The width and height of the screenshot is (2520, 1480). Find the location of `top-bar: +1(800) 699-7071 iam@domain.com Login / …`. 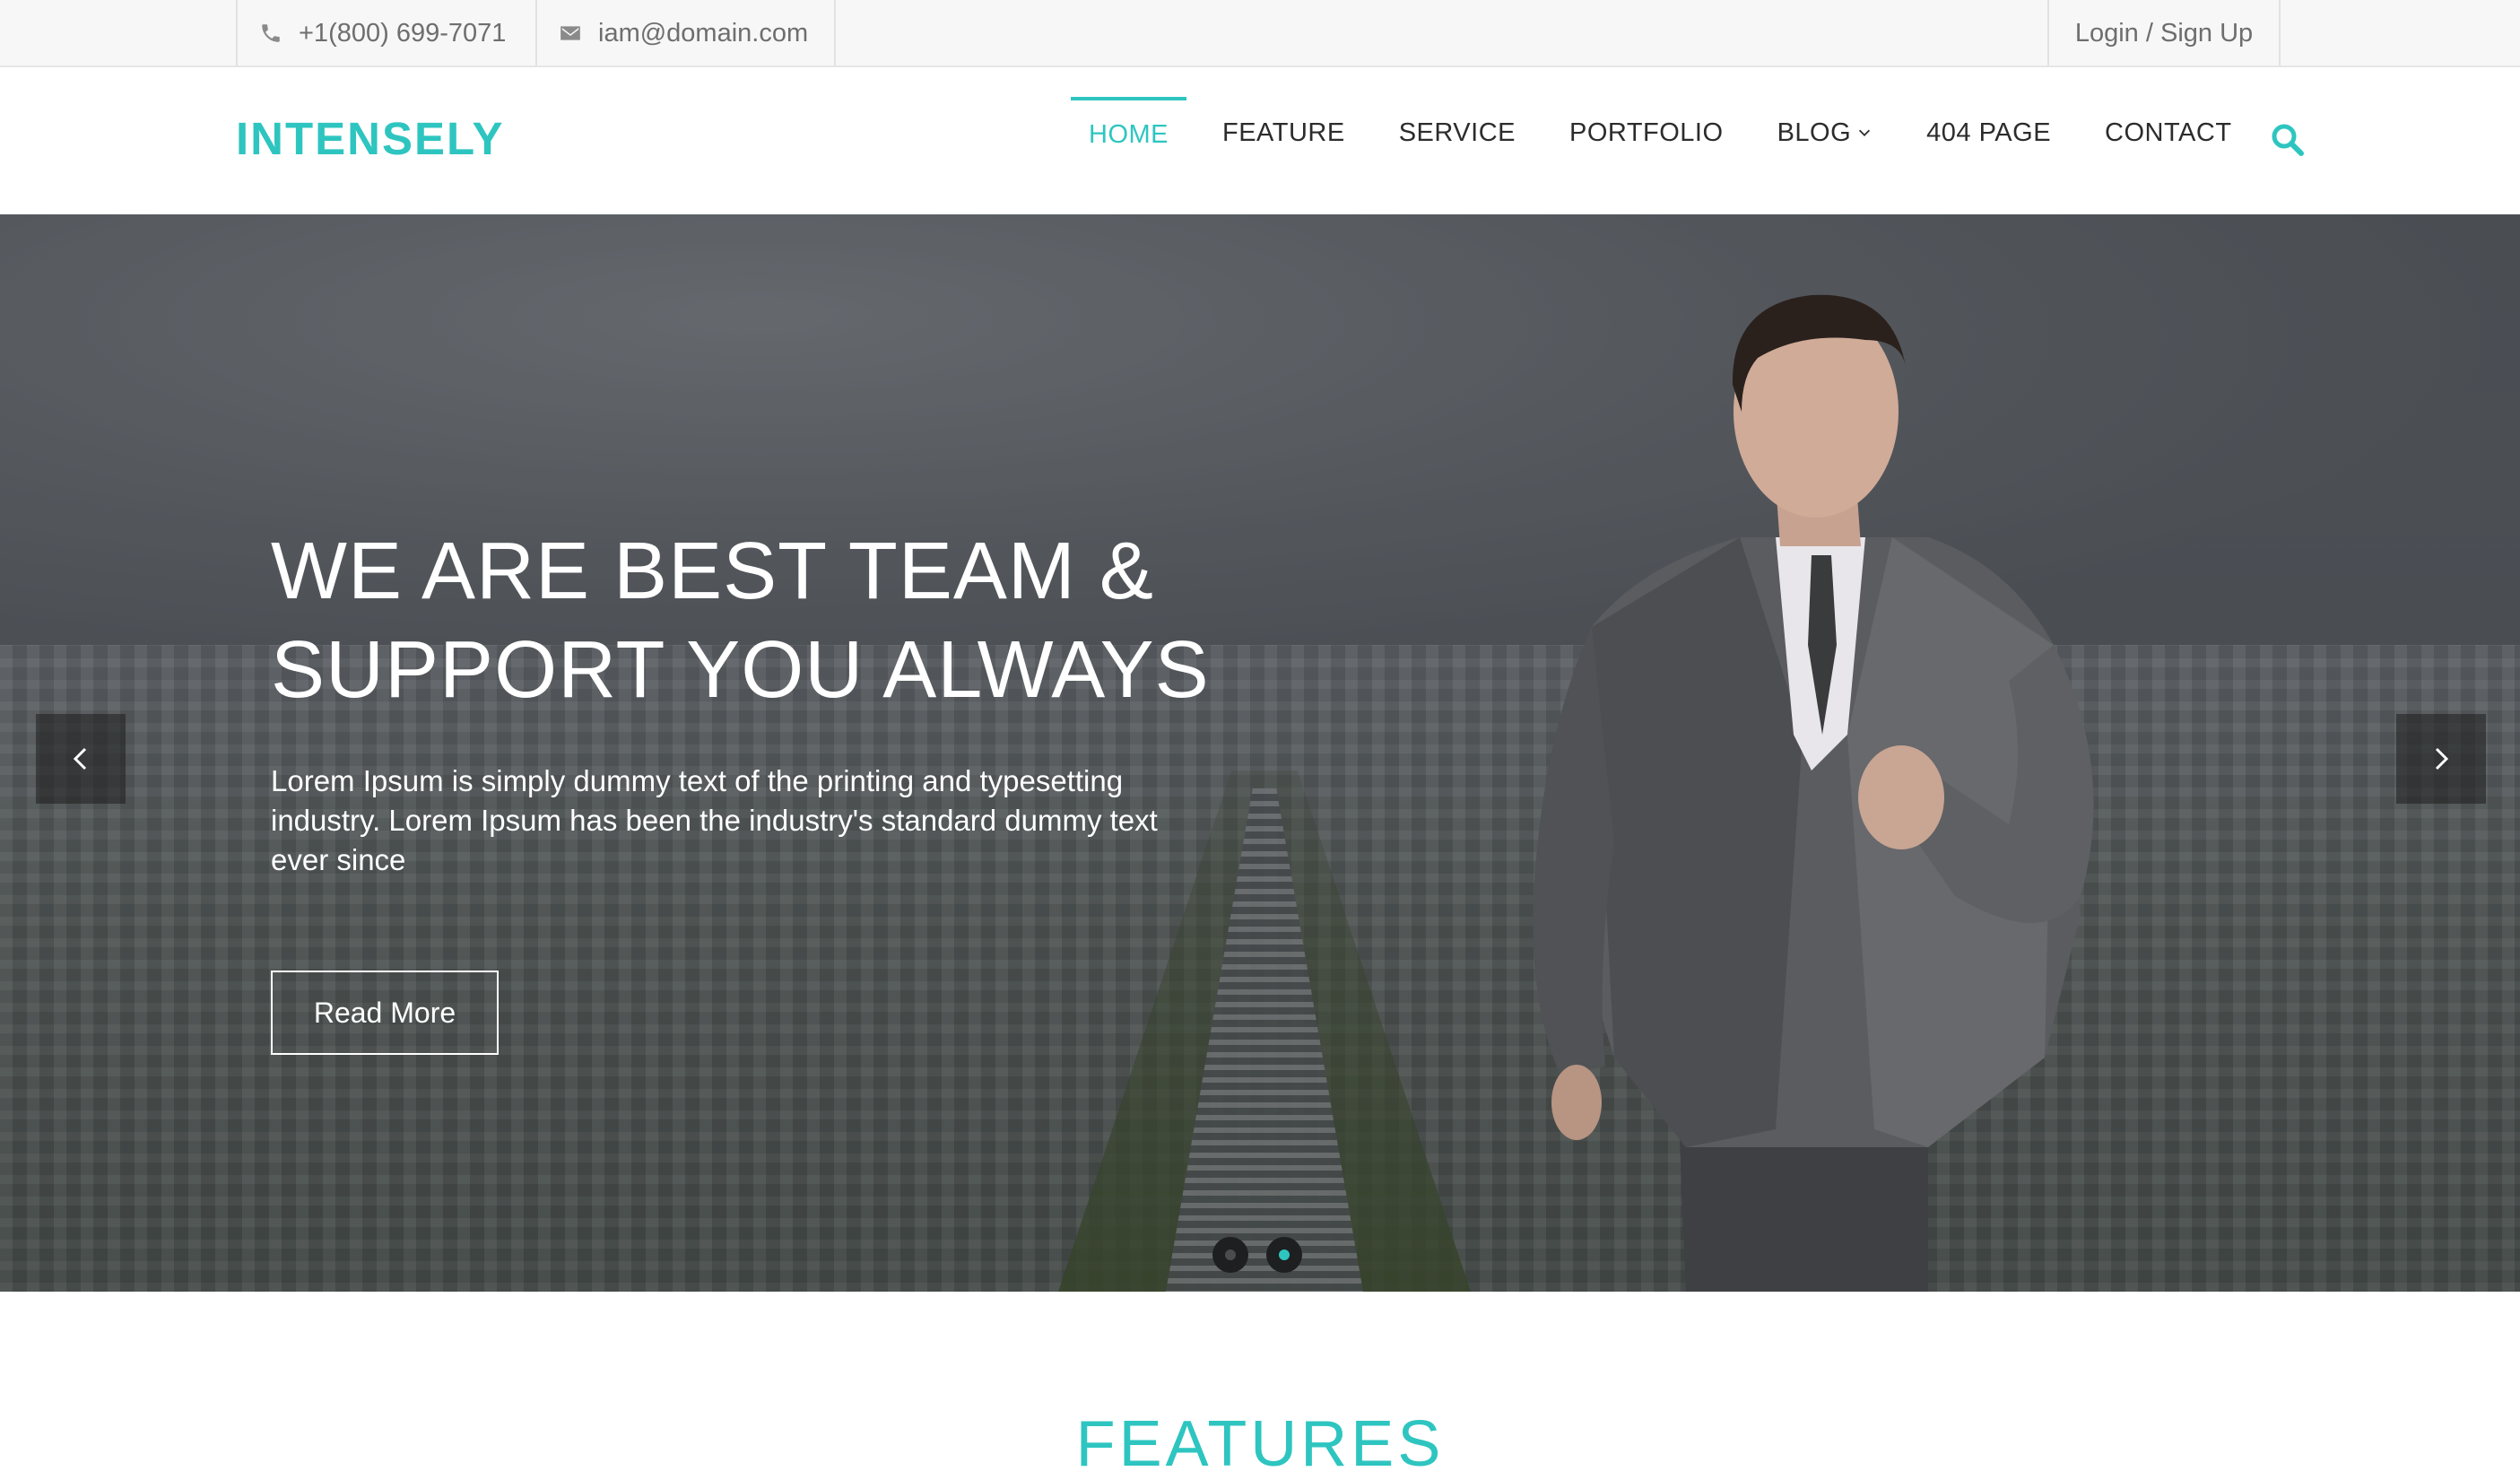

top-bar: +1(800) 699-7071 iam@domain.com Login / … is located at coordinates (1260, 33).